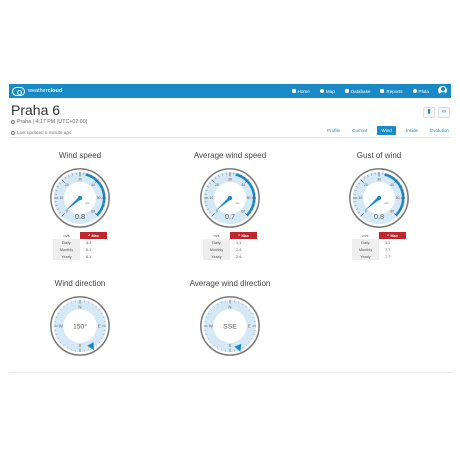 This screenshot has width=460, height=460. What do you see at coordinates (333, 130) in the screenshot?
I see `tab-profile: Profile` at bounding box center [333, 130].